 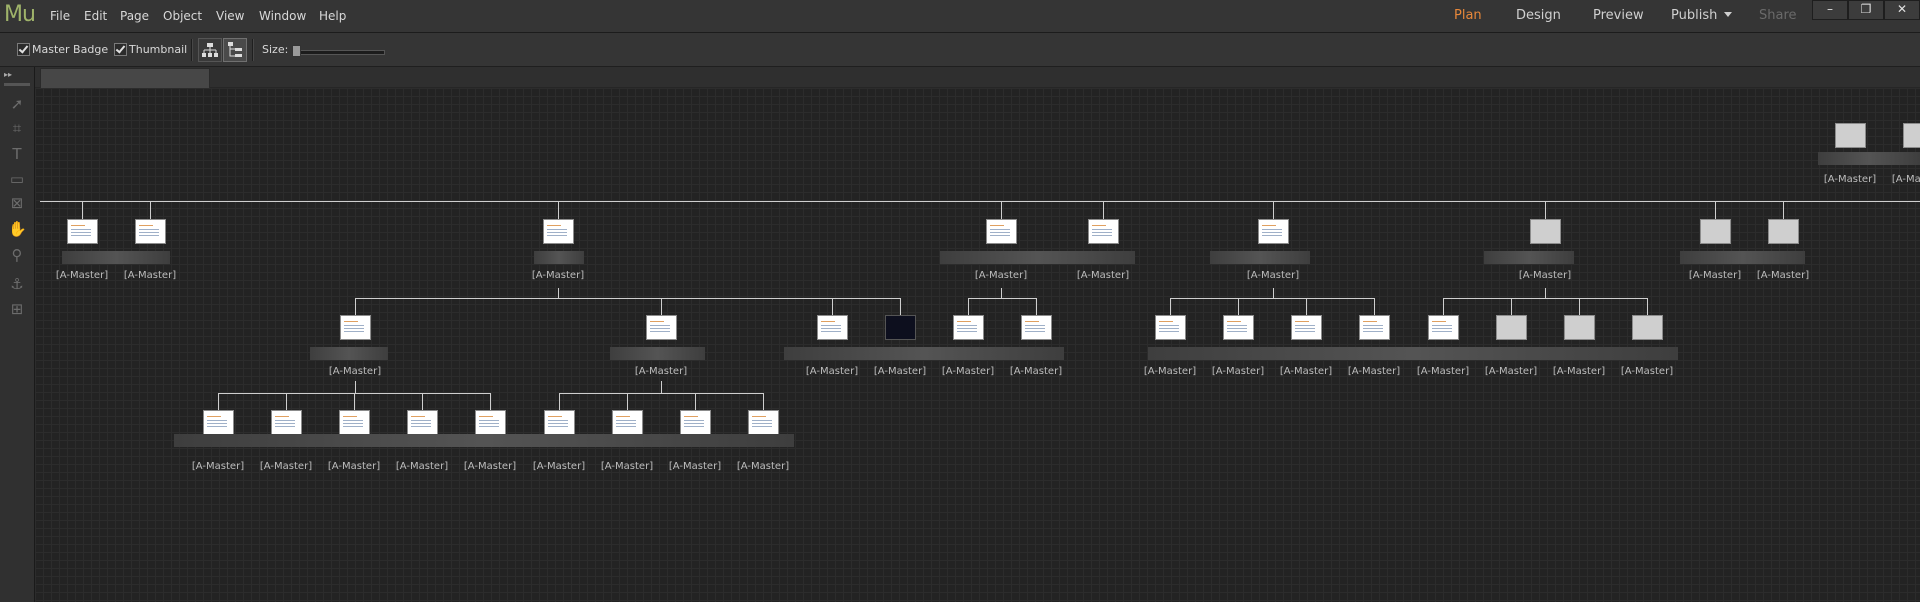 I want to click on minimize-button: –, so click(x=1830, y=10).